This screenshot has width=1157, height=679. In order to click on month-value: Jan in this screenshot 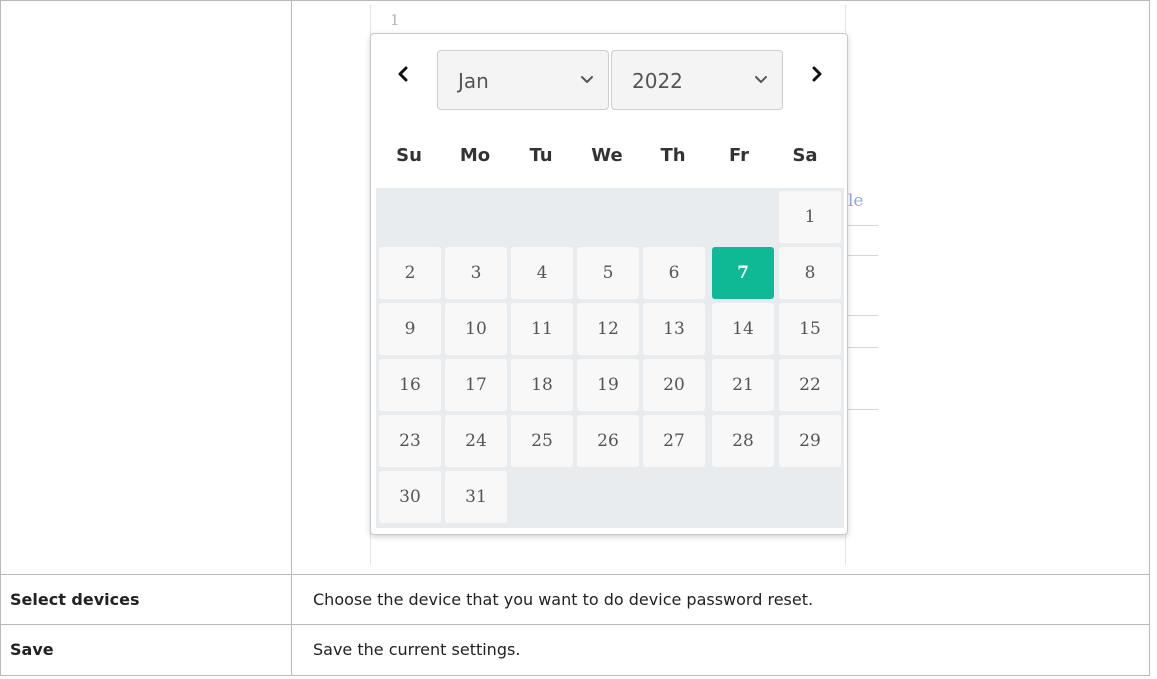, I will do `click(473, 81)`.